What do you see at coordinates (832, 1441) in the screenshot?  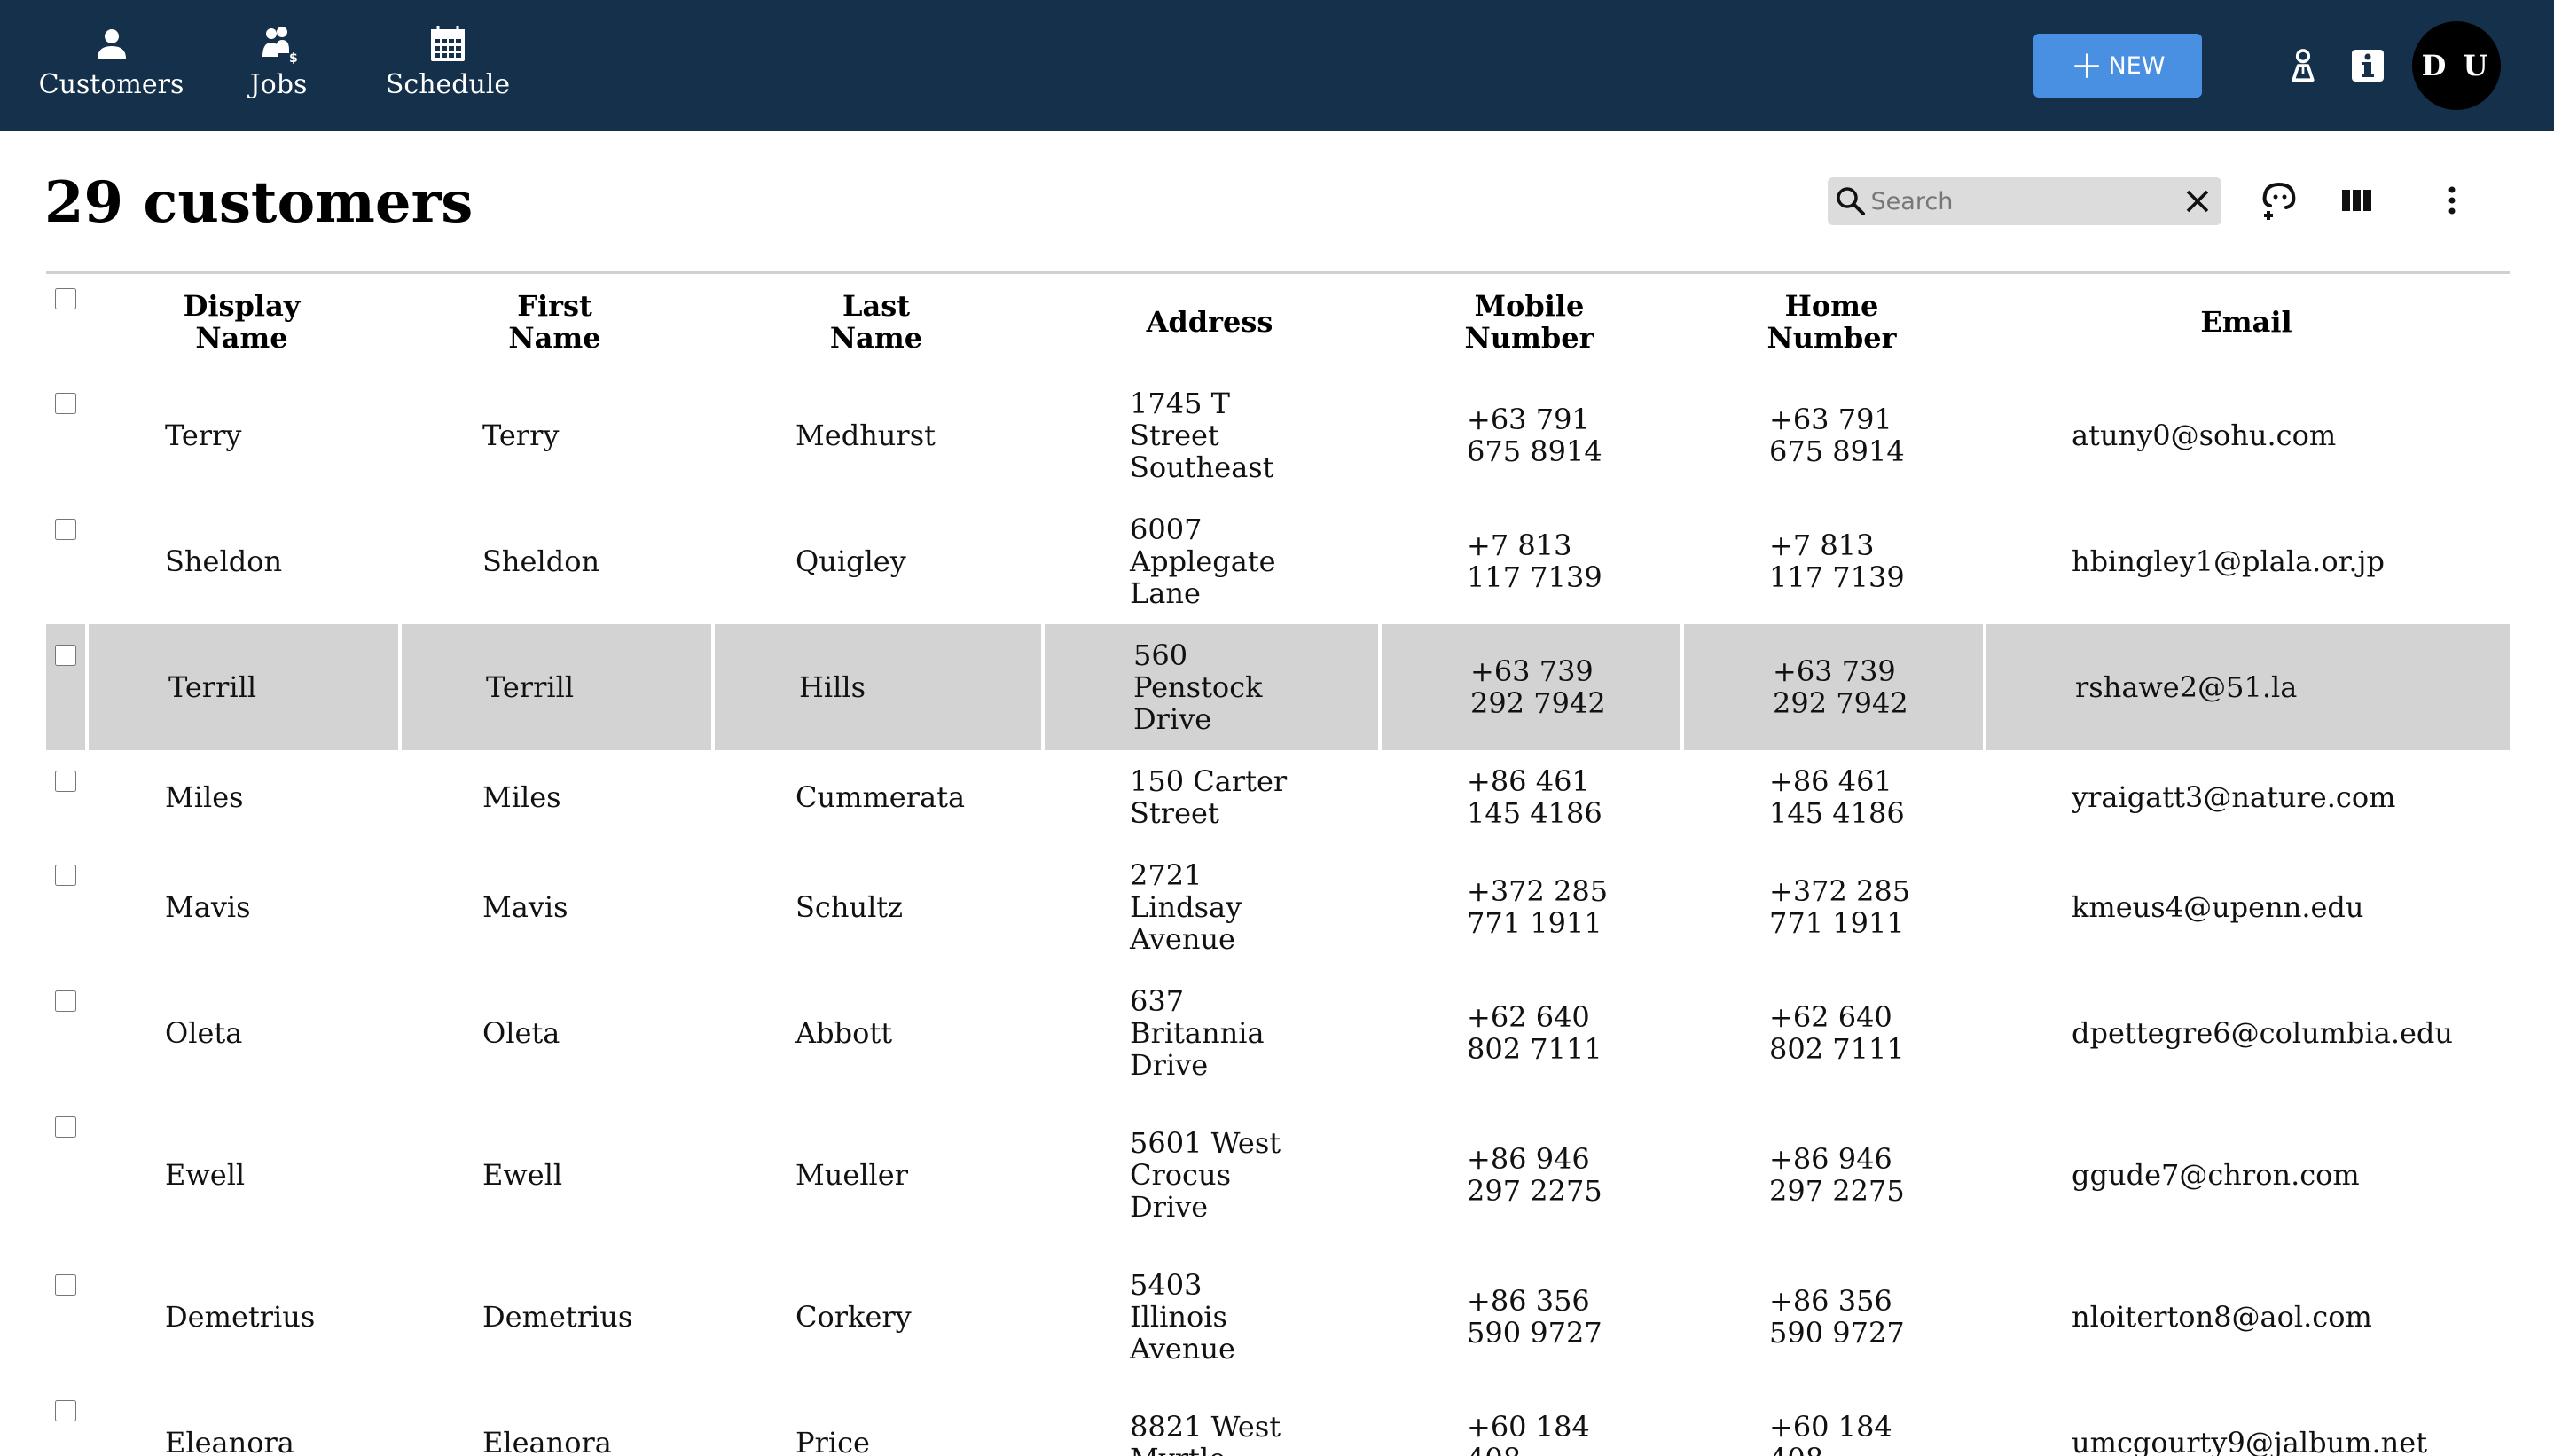 I see `last-name-cell: Price` at bounding box center [832, 1441].